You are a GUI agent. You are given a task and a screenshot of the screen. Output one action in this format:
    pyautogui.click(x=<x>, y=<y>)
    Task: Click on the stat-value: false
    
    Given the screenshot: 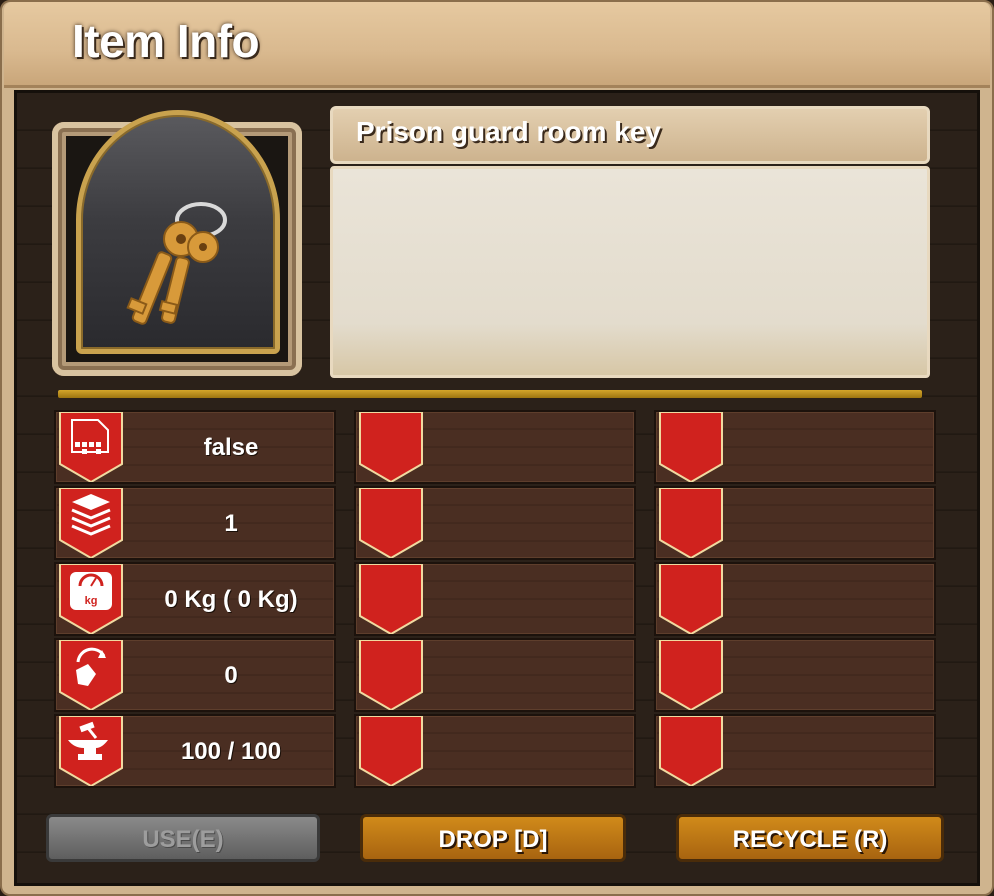 What is the action you would take?
    pyautogui.click(x=231, y=447)
    